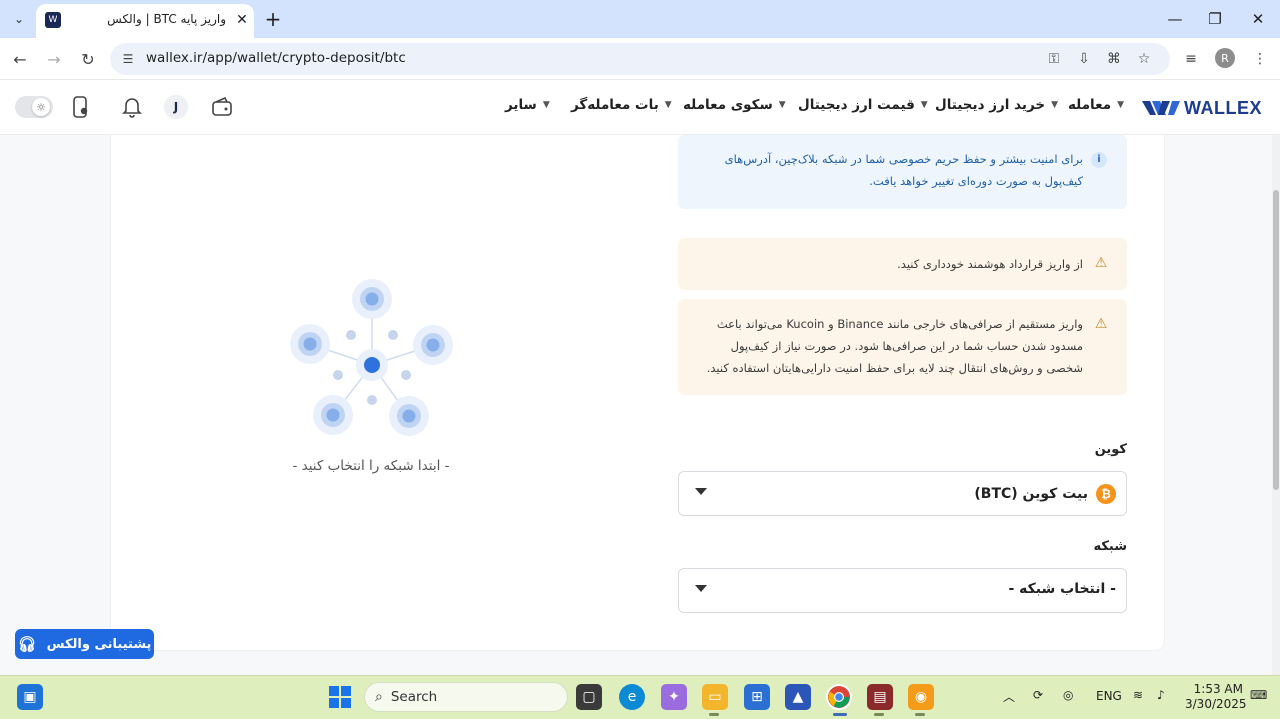  I want to click on menu-trading-bot: ▼ بات معامله‌گر, so click(621, 105).